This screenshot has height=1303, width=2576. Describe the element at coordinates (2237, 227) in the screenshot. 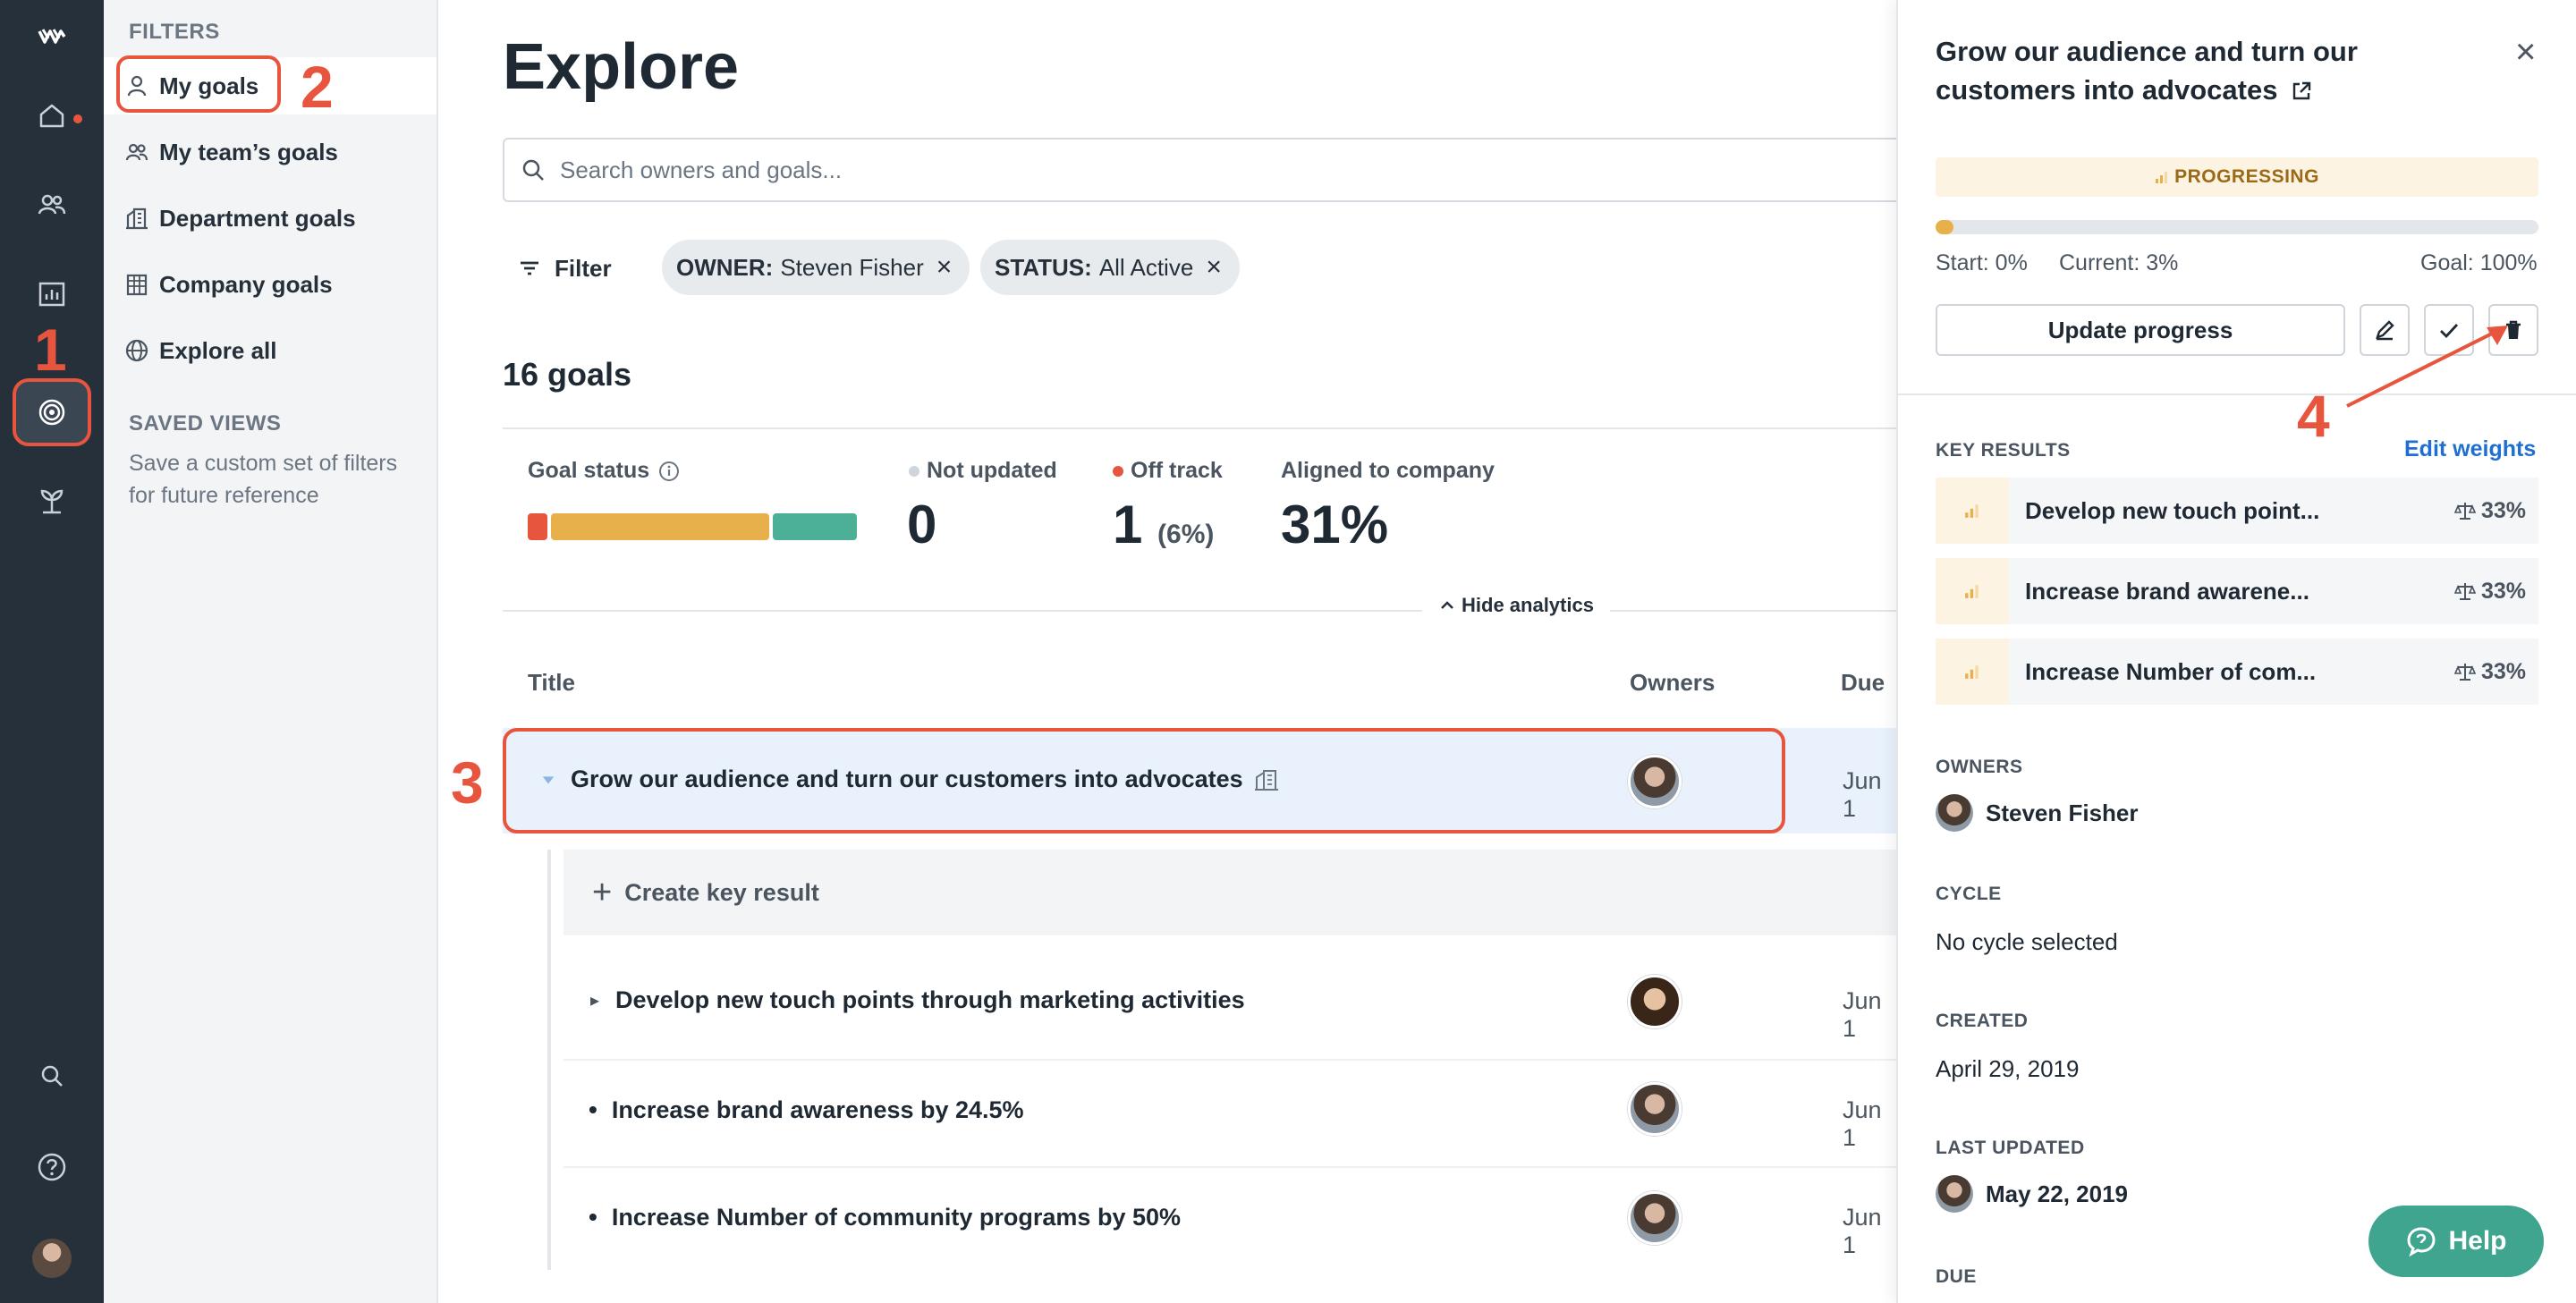

I see `progress-bar` at that location.